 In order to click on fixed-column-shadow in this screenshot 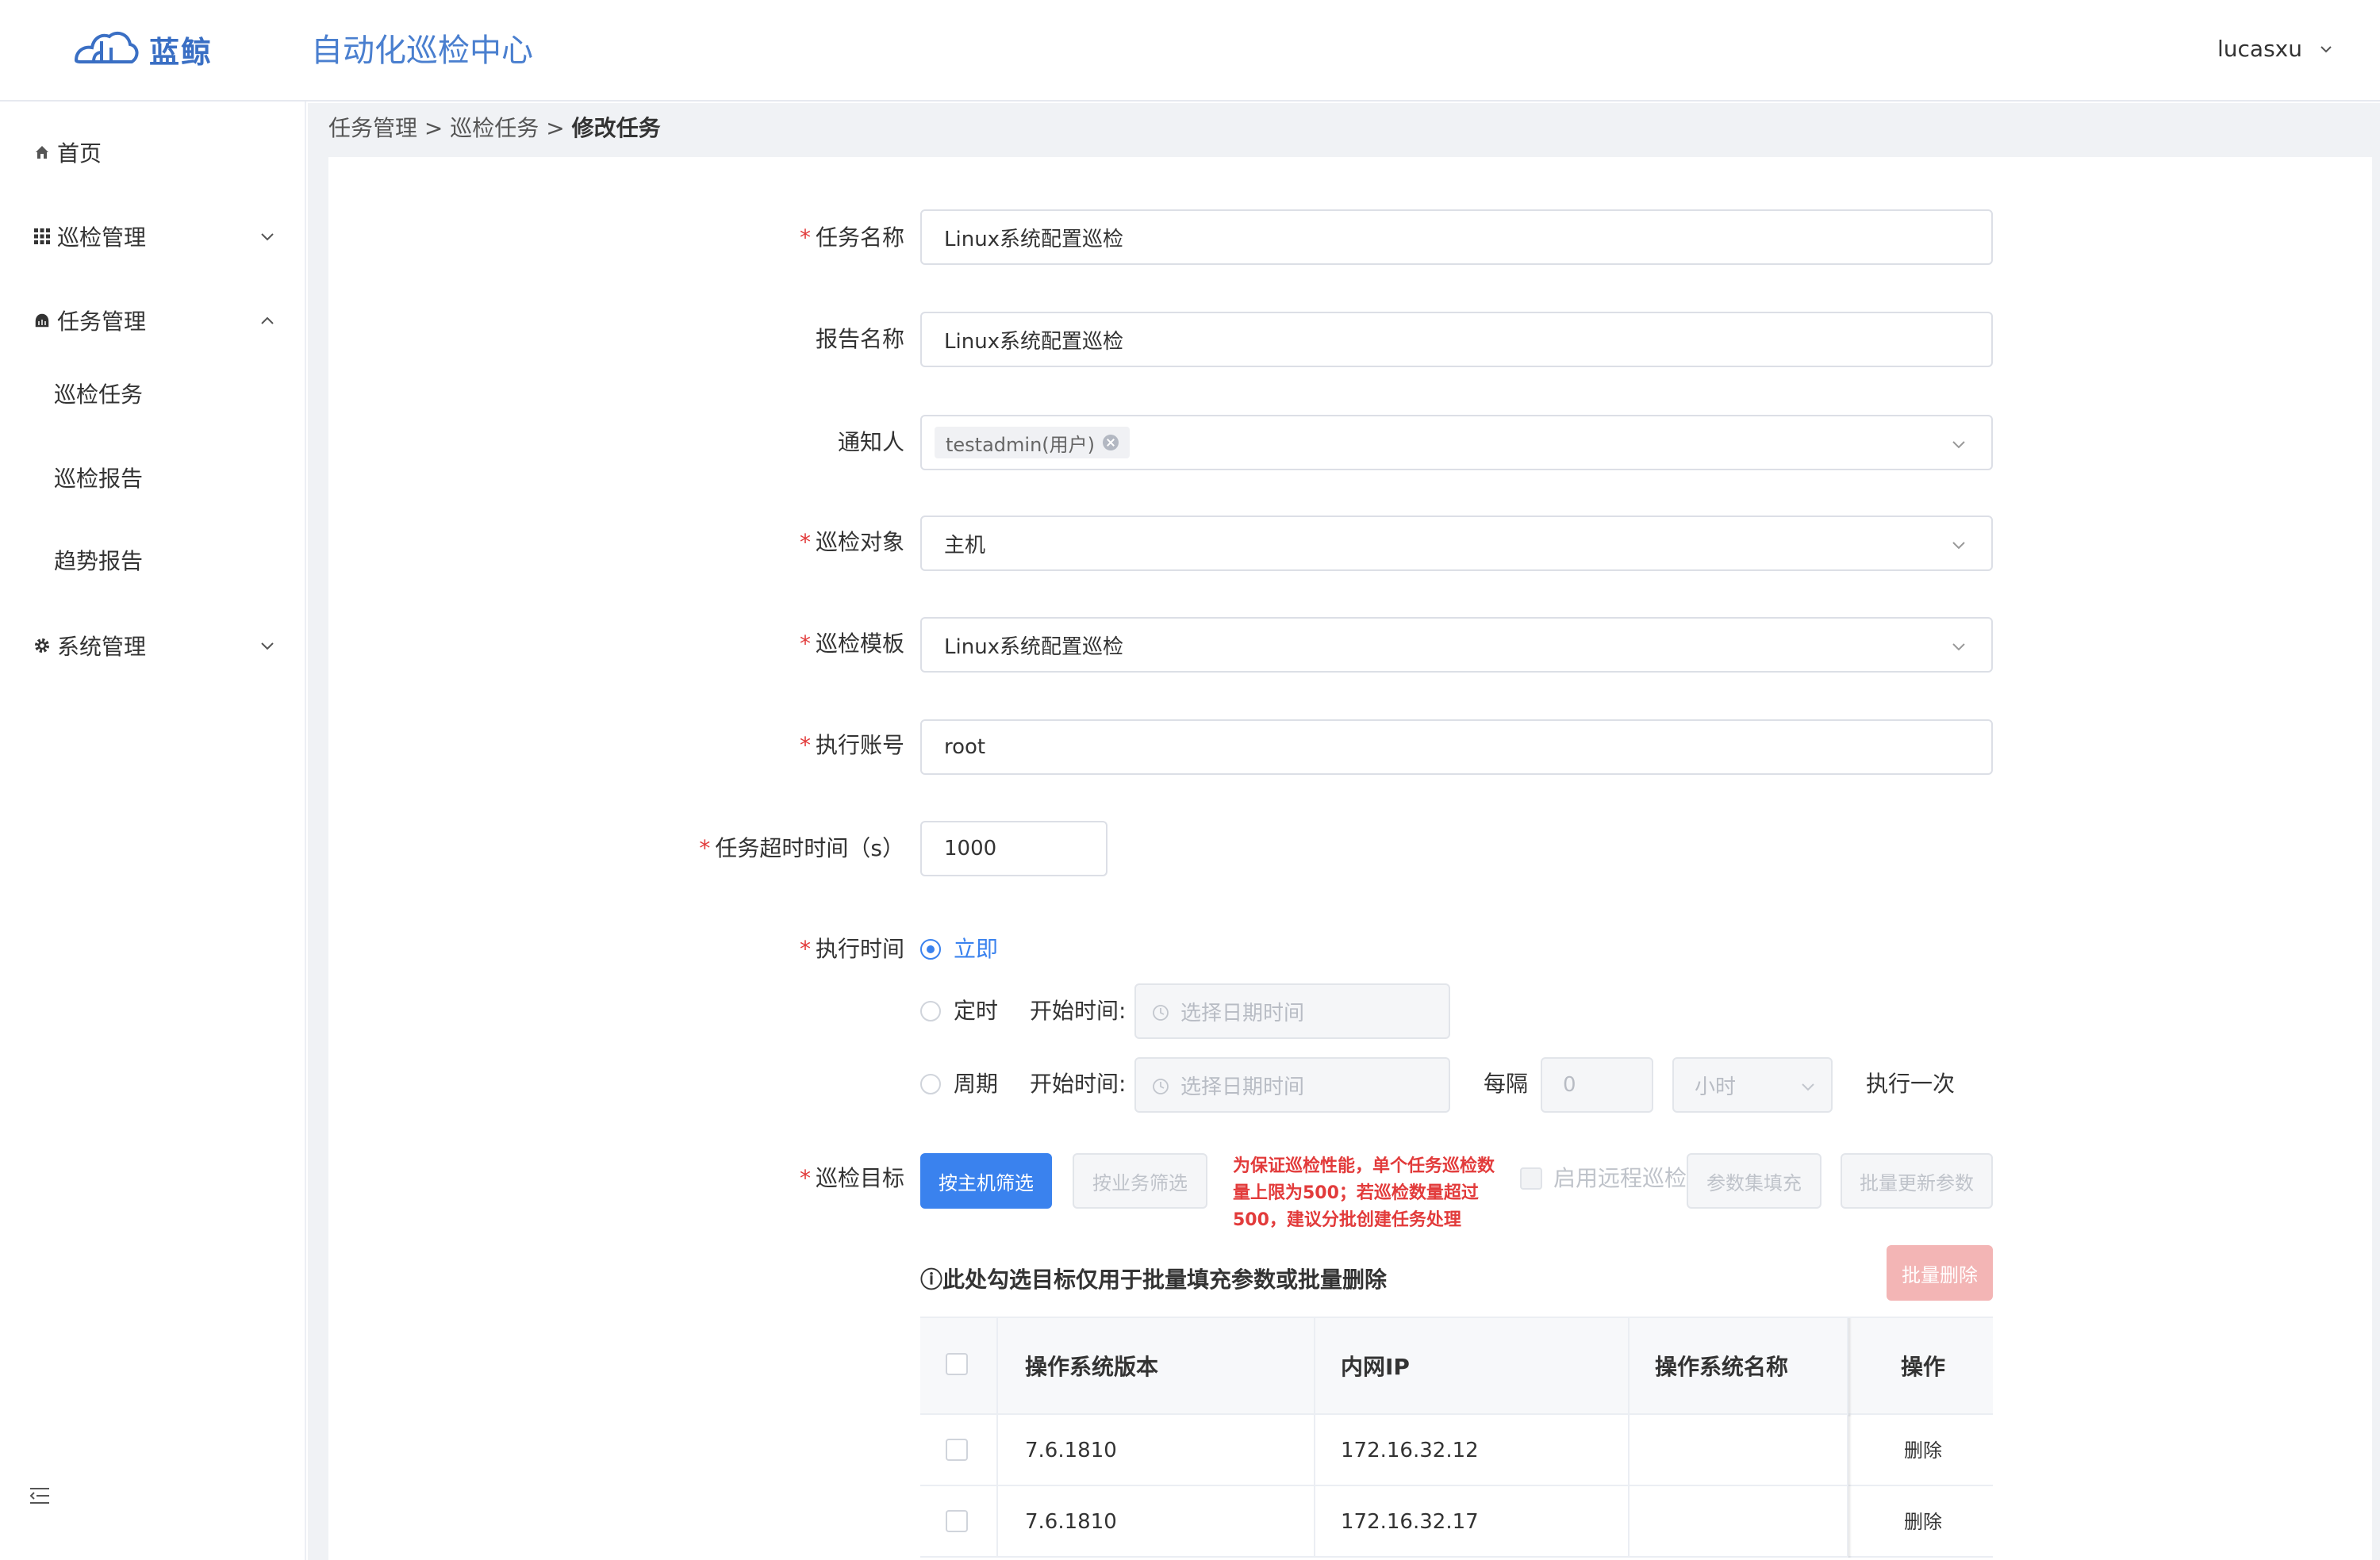, I will do `click(1850, 1450)`.